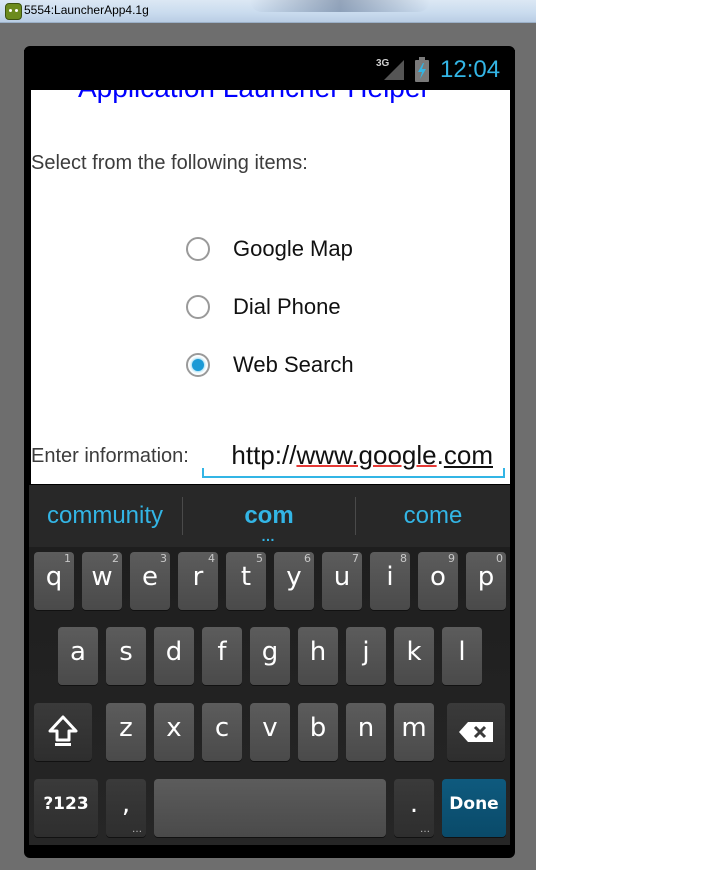  Describe the element at coordinates (105, 516) in the screenshot. I see `suggestion-left: community` at that location.